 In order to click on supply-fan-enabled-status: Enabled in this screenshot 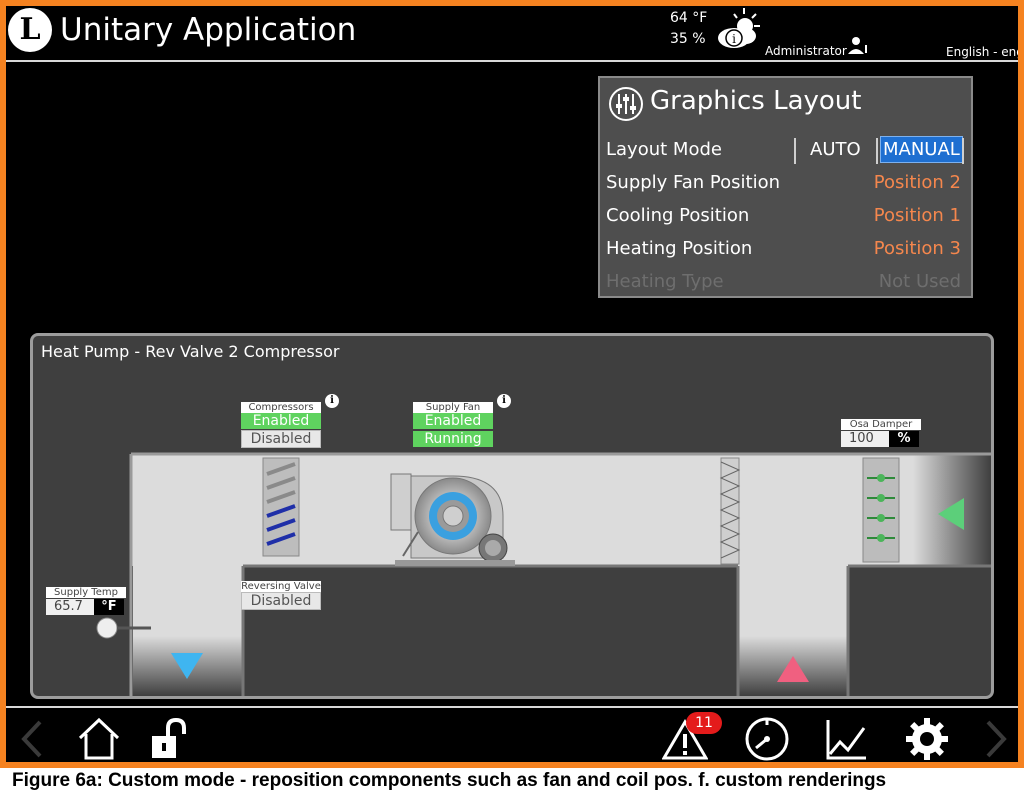, I will do `click(453, 421)`.